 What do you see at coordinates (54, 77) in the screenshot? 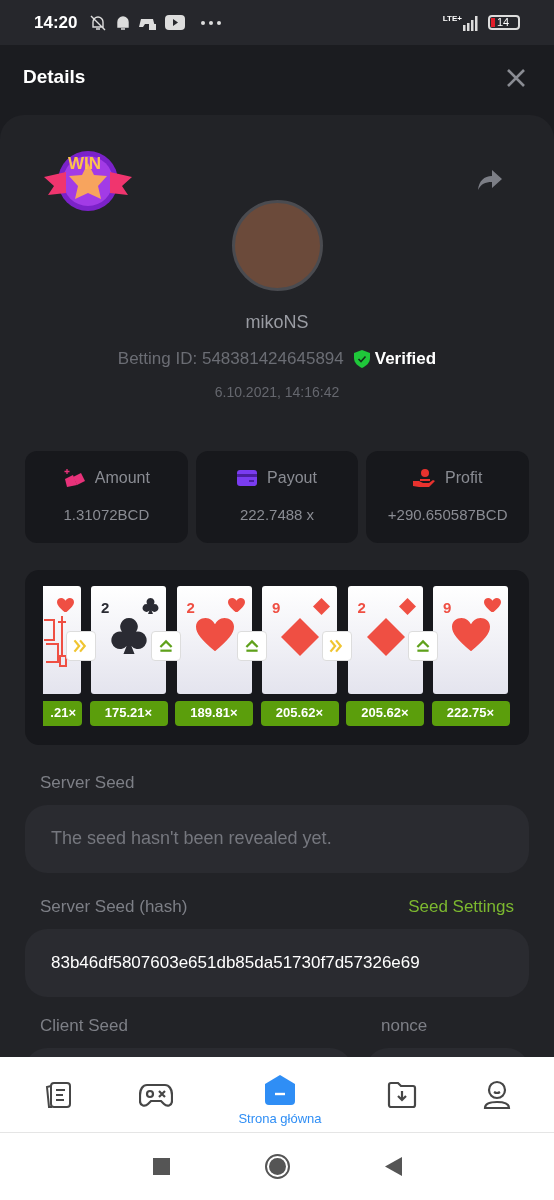
I see `page-title: Details` at bounding box center [54, 77].